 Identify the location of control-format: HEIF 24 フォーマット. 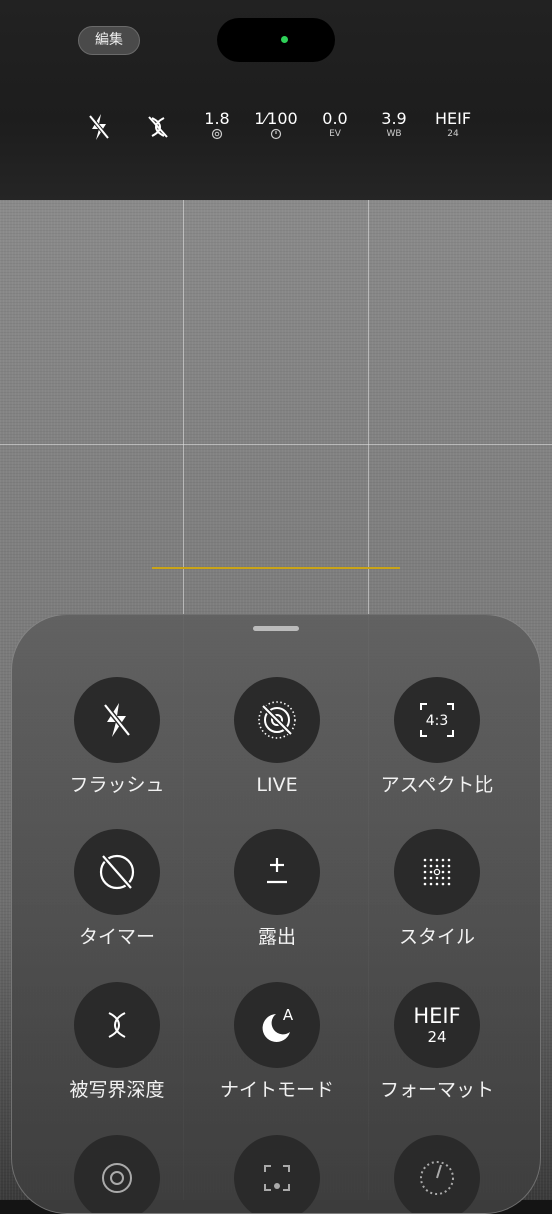
(437, 1042).